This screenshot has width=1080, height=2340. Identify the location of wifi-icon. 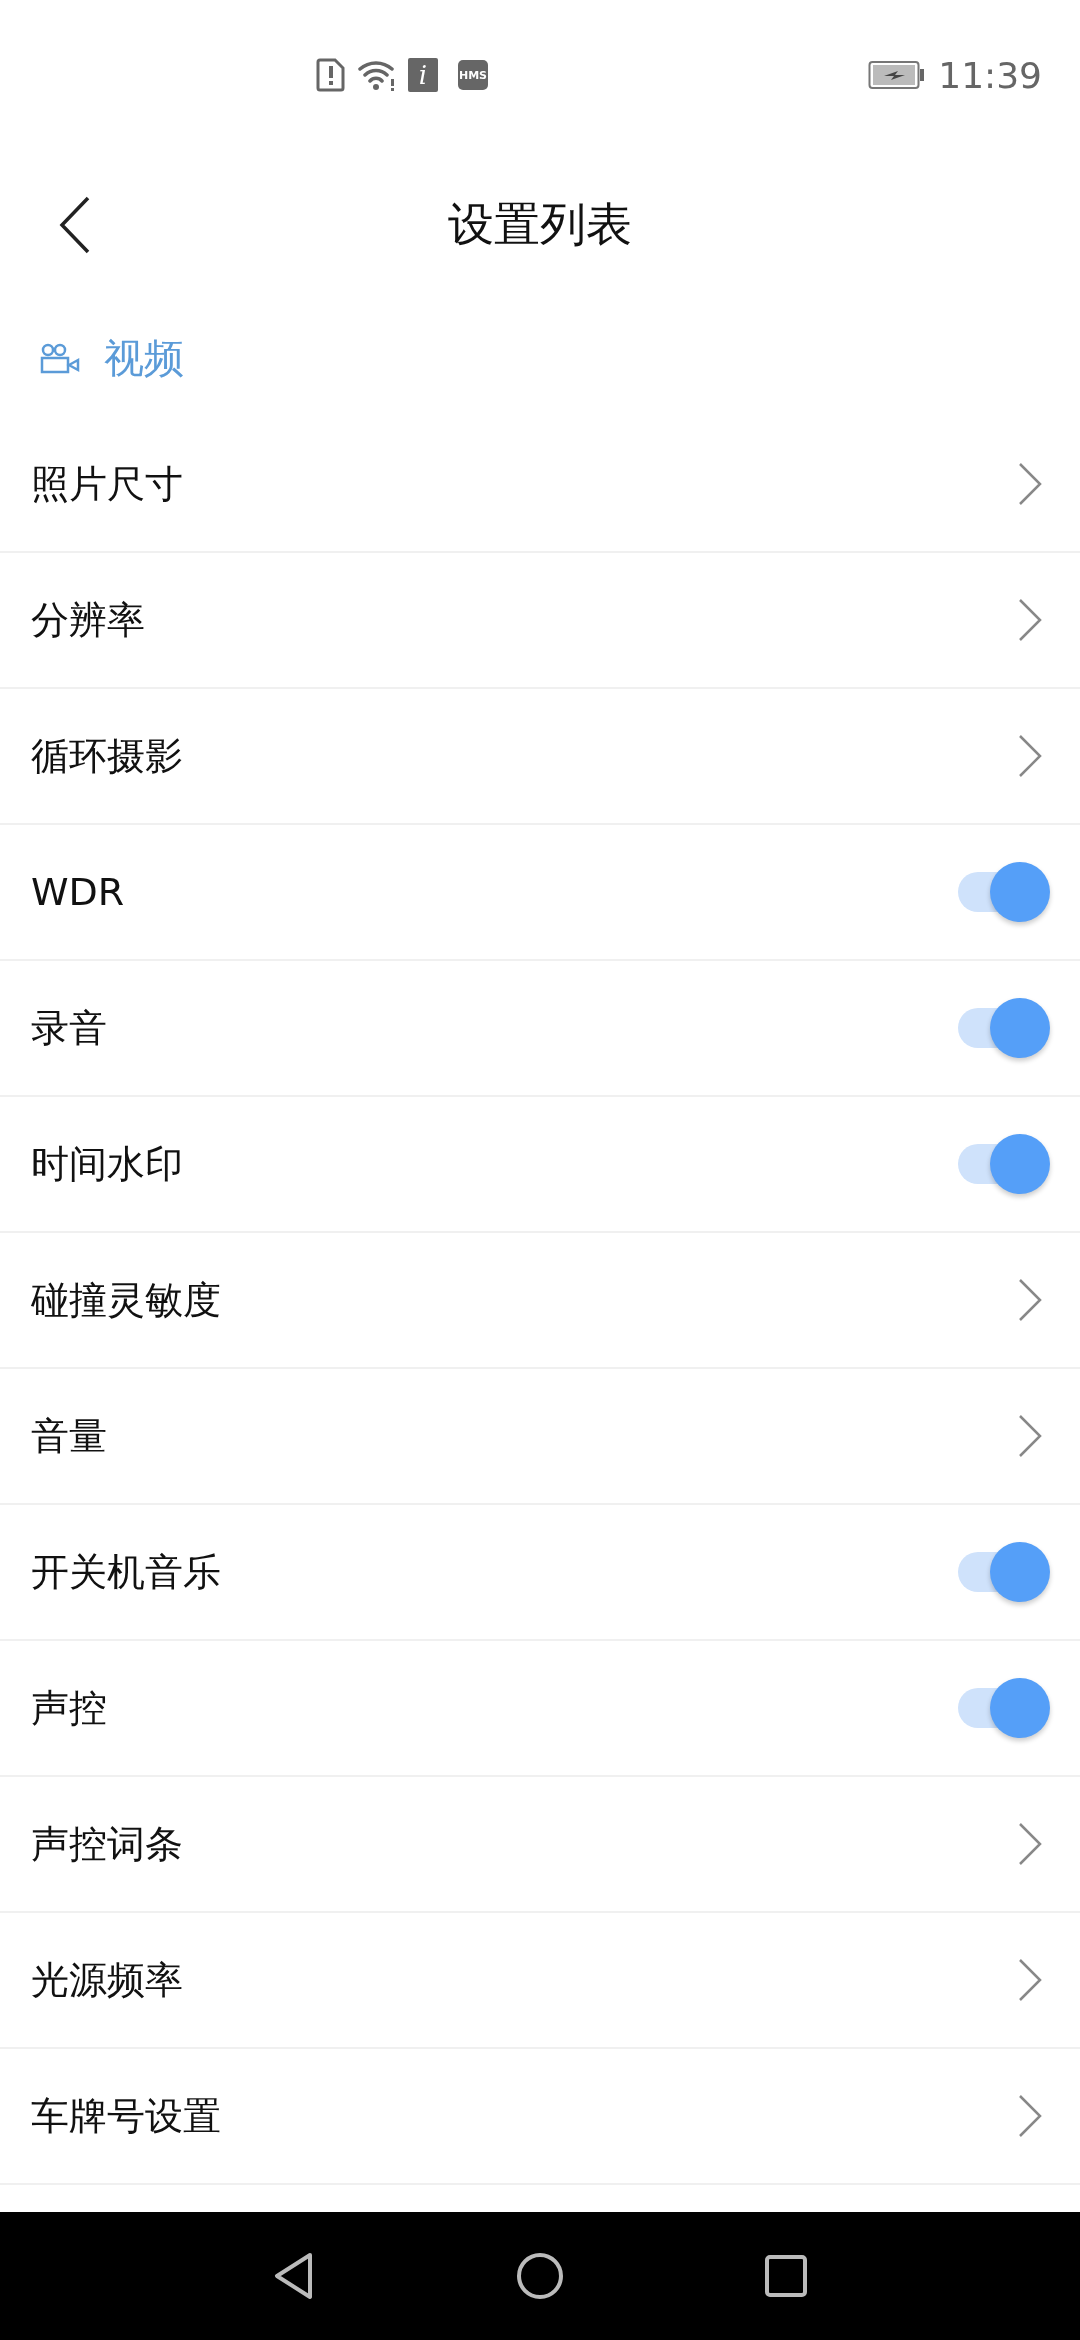
(377, 75).